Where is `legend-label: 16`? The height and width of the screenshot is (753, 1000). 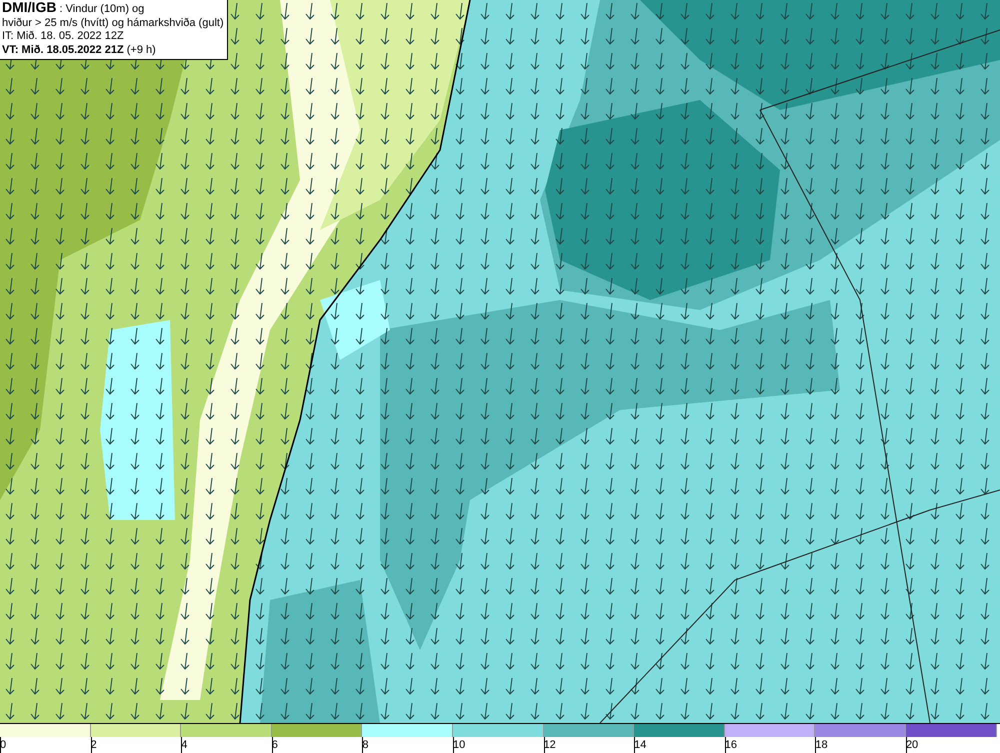
legend-label: 16 is located at coordinates (730, 745).